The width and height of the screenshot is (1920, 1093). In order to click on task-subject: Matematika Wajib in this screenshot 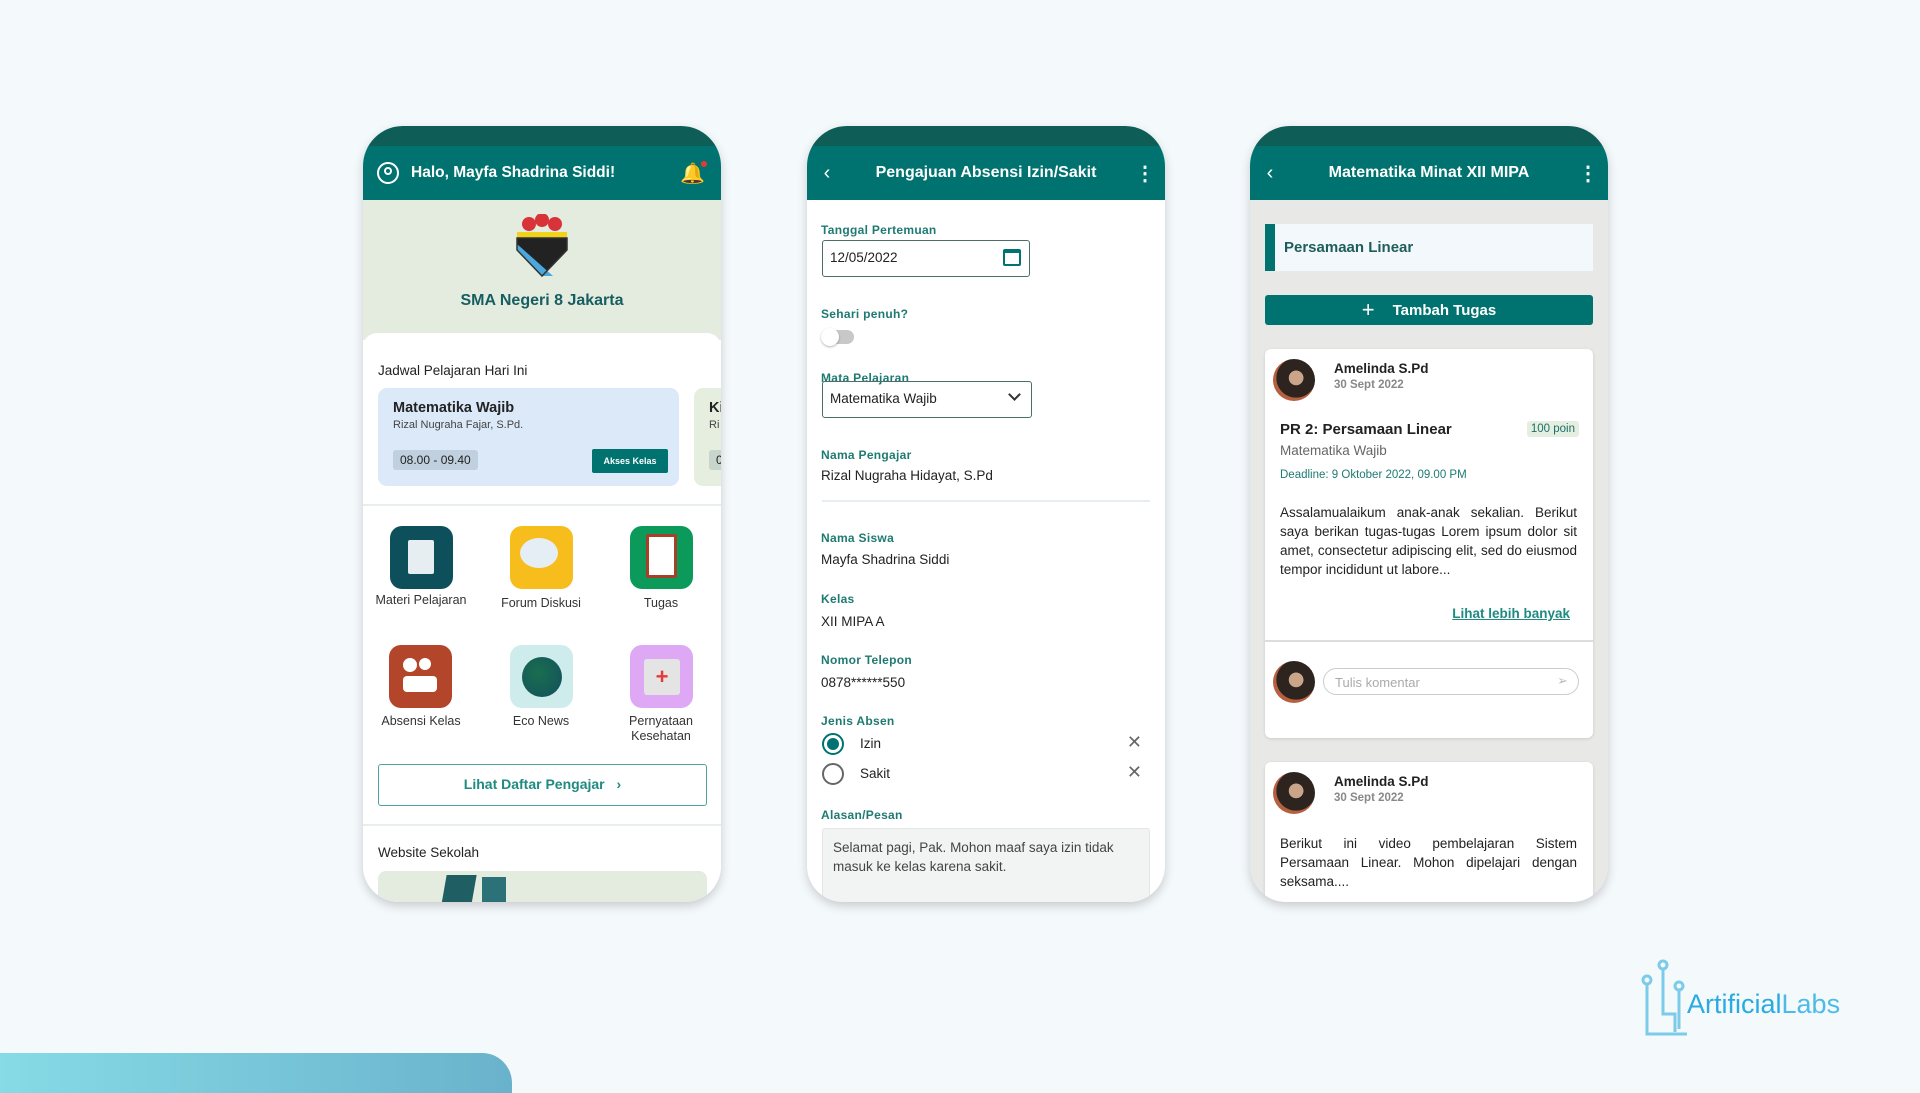, I will do `click(1333, 450)`.